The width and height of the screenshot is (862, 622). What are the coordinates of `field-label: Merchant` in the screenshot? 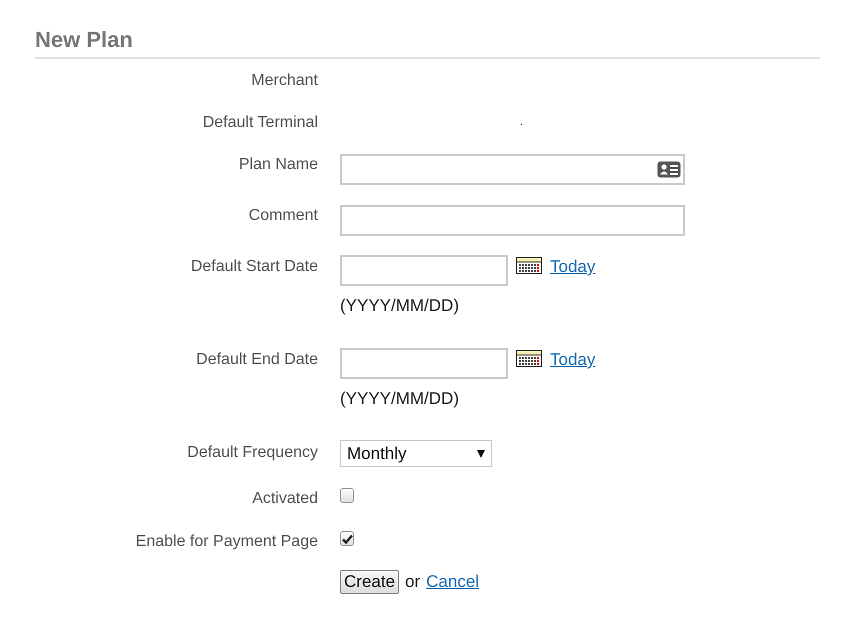 It's located at (284, 81).